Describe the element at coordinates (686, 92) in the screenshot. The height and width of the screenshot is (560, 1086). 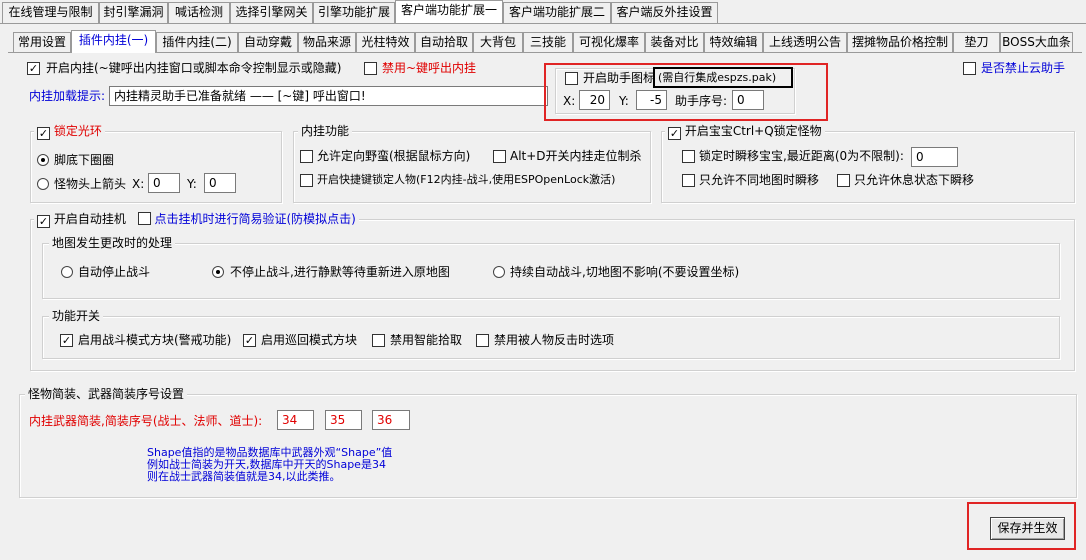
I see `helper-highlight-box` at that location.